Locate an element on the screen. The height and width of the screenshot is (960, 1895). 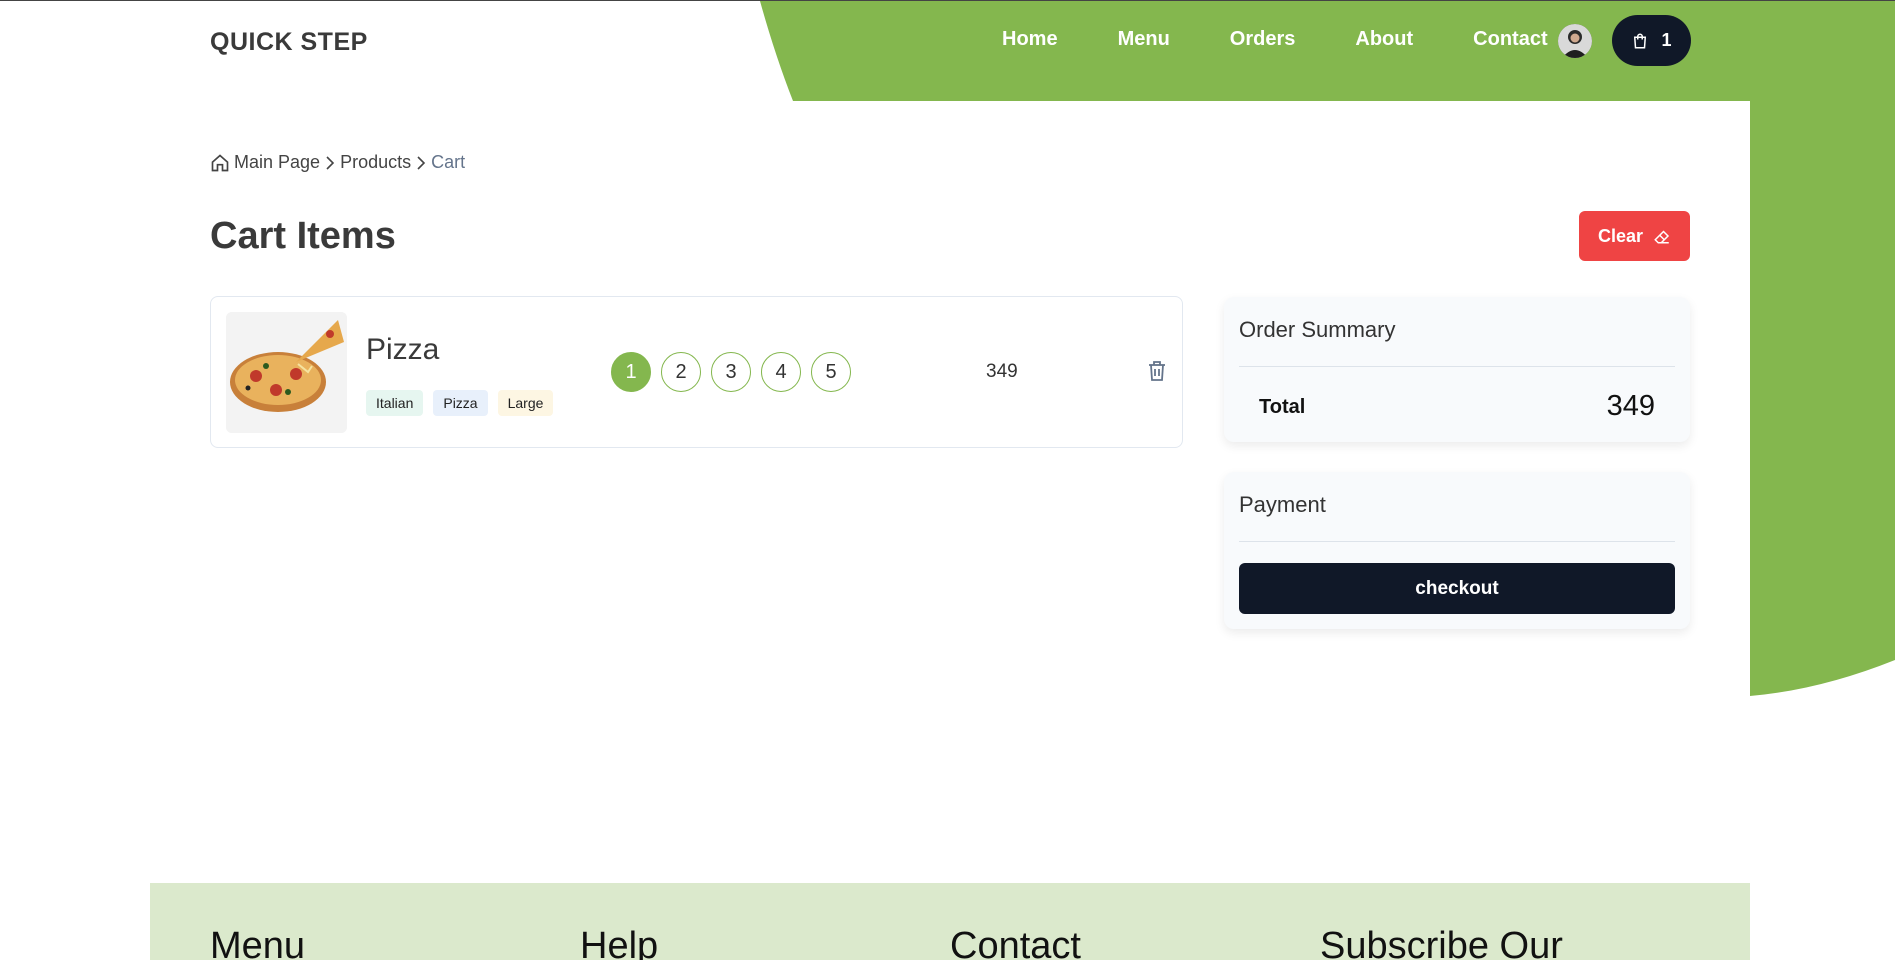
payment-panel: Payment checkout is located at coordinates (1457, 550).